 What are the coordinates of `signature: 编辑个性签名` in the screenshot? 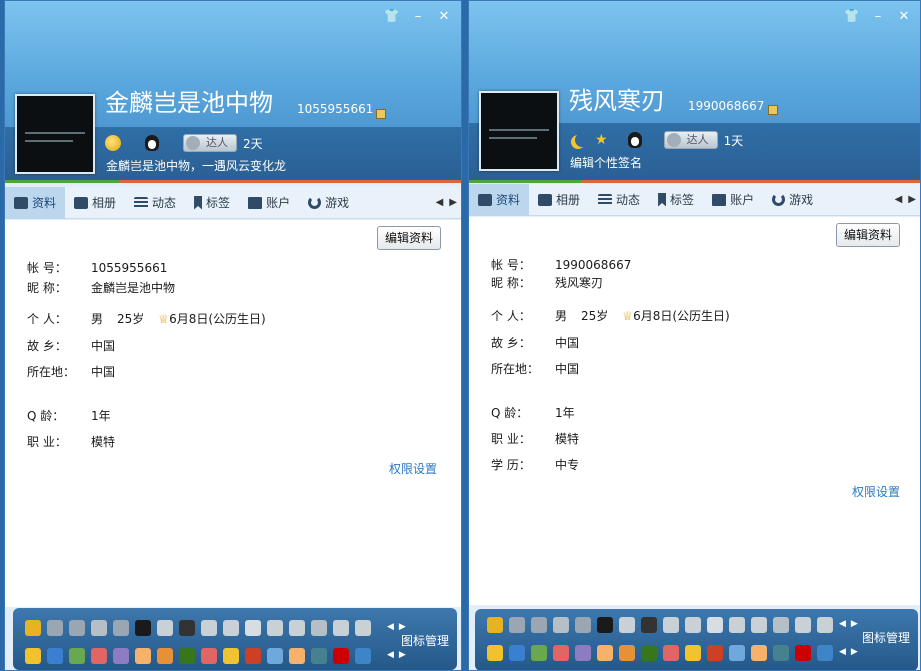 It's located at (606, 163).